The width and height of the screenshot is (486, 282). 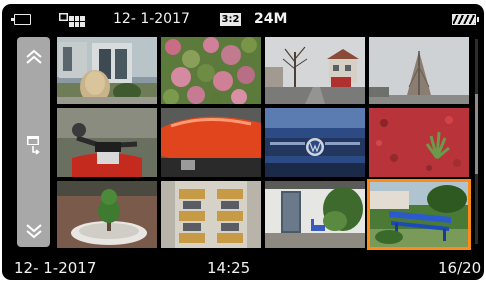 What do you see at coordinates (460, 268) in the screenshot?
I see `image-counter: 16/20` at bounding box center [460, 268].